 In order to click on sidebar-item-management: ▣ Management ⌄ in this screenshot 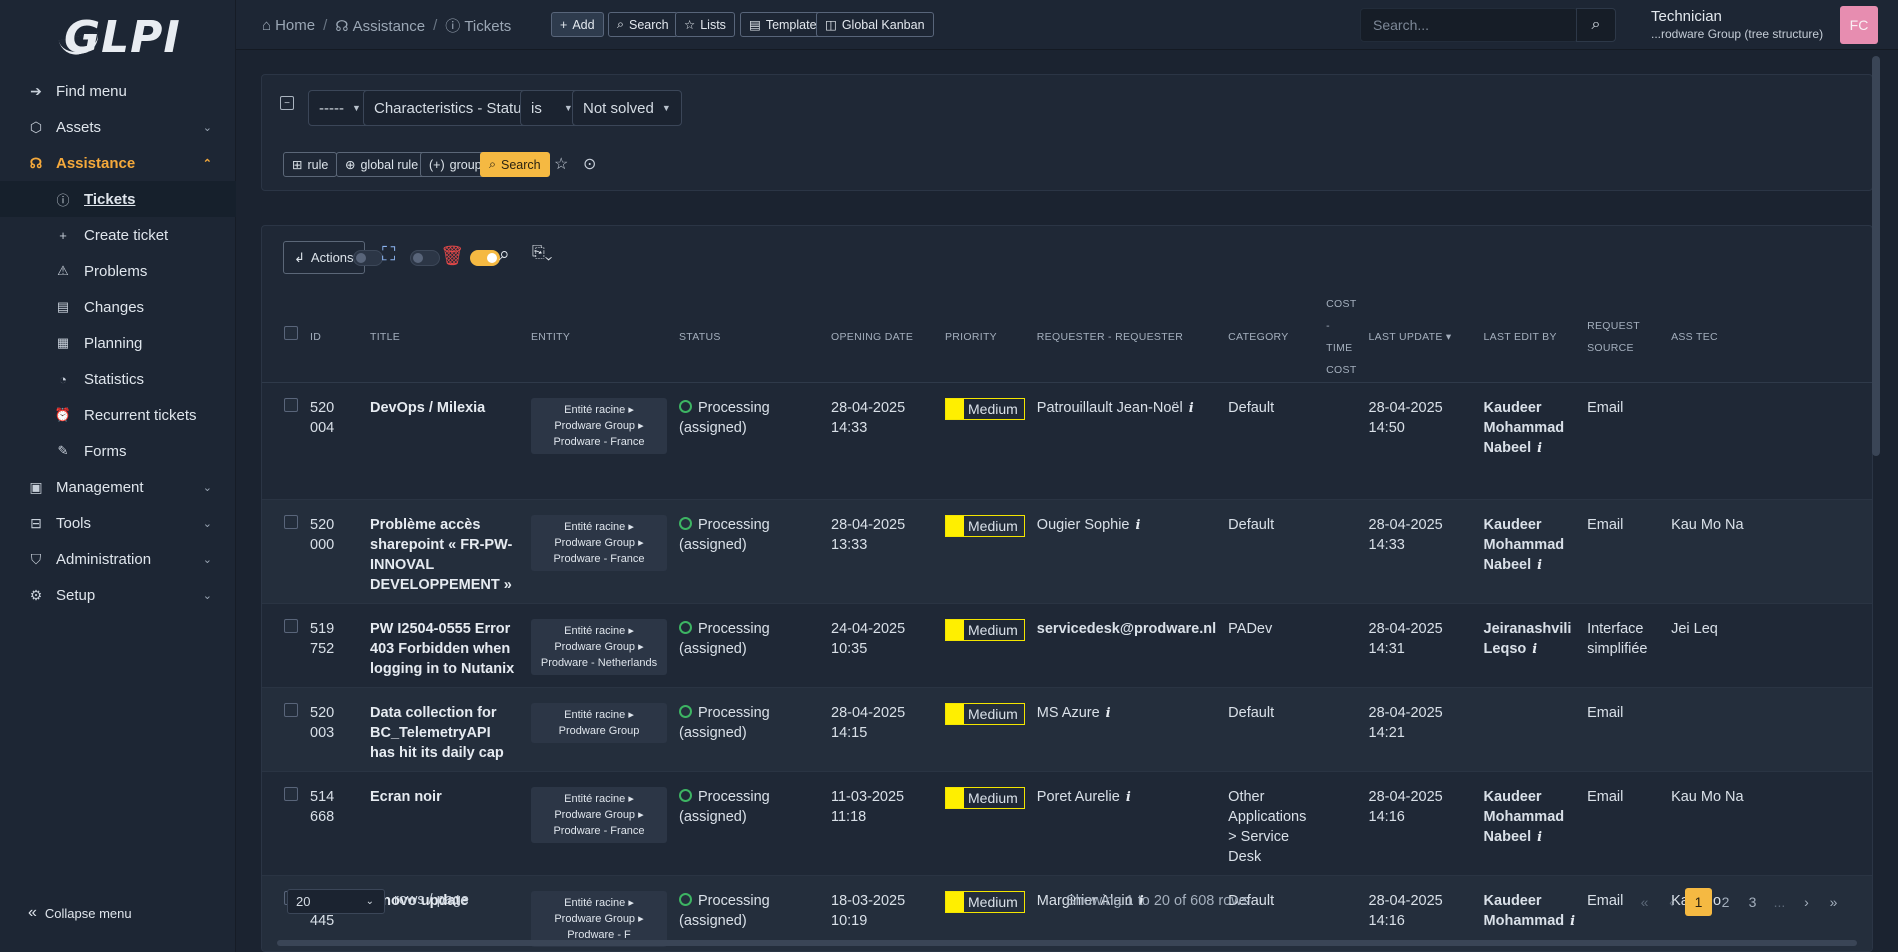, I will do `click(118, 487)`.